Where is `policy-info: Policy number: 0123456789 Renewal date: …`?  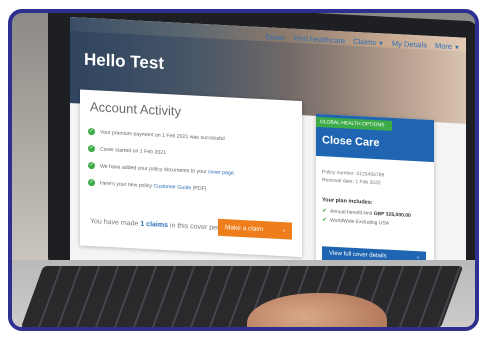 policy-info: Policy number: 0123456789 Renewal date: … is located at coordinates (353, 177).